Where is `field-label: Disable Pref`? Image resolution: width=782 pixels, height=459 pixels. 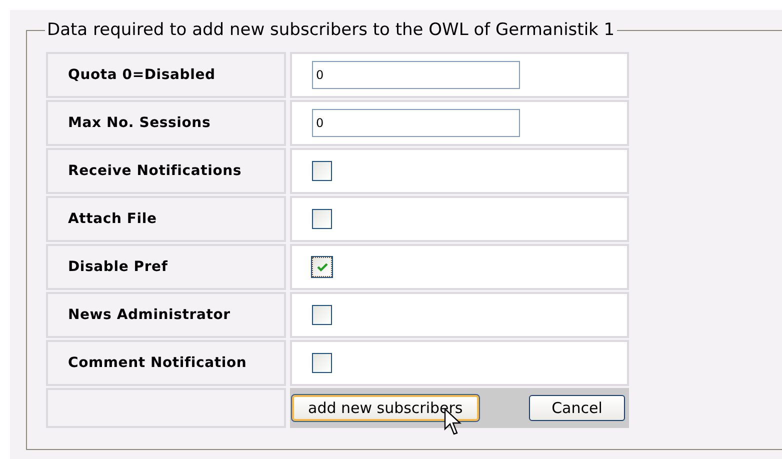 field-label: Disable Pref is located at coordinates (166, 267).